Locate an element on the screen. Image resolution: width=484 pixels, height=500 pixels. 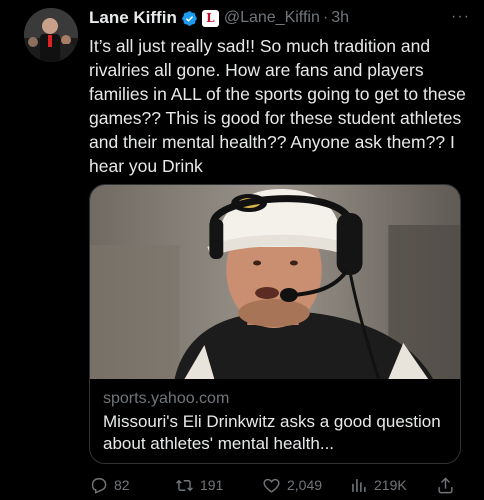
retweet-icon is located at coordinates (184, 485).